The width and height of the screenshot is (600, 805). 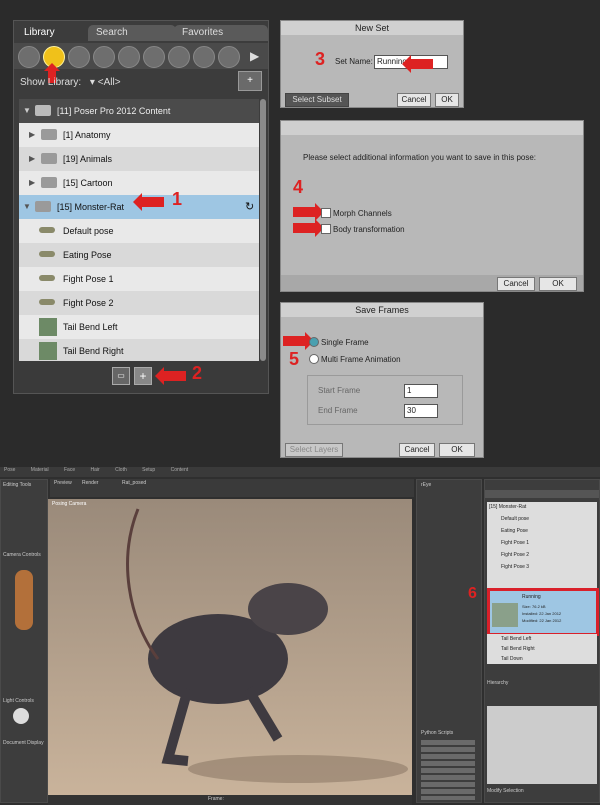 I want to click on modify-selection-label: Modify Selection, so click(x=505, y=791).